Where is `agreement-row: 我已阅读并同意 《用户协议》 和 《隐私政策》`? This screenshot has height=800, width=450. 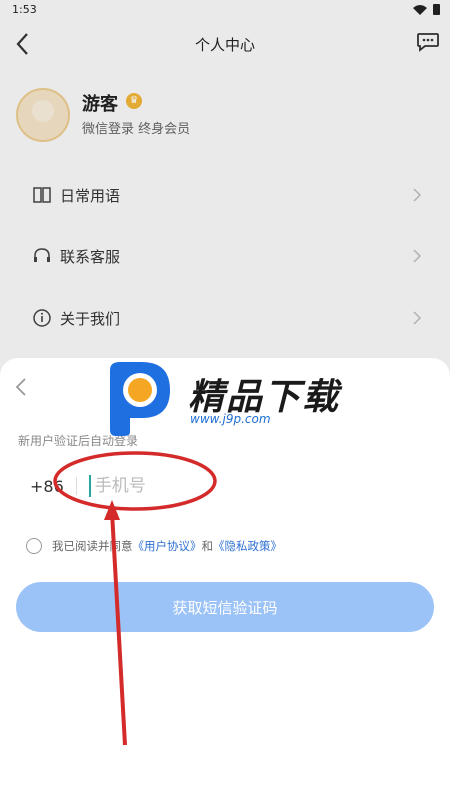
agreement-row: 我已阅读并同意 《用户协议》 和 《隐私政策》 is located at coordinates (154, 546).